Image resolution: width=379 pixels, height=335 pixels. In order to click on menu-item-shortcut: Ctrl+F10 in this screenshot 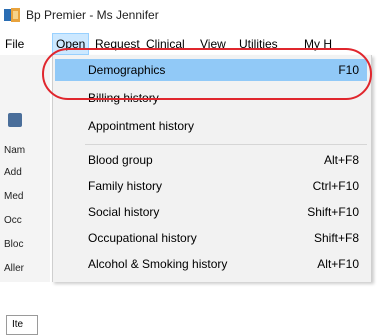, I will do `click(335, 186)`.